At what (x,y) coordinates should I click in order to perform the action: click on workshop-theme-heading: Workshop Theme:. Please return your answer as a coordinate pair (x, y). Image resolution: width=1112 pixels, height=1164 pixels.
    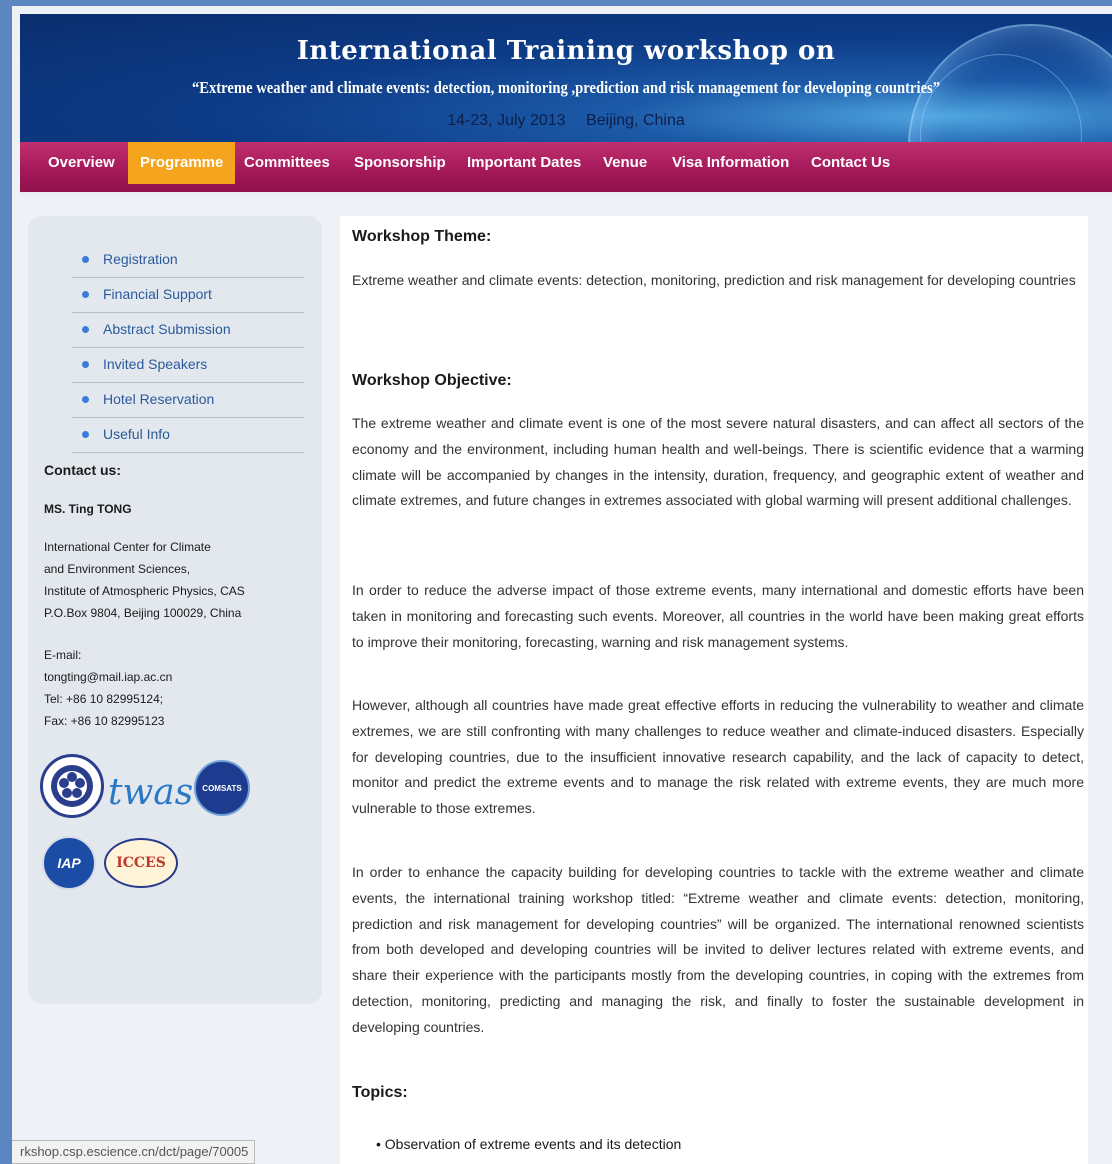
    Looking at the image, I should click on (422, 236).